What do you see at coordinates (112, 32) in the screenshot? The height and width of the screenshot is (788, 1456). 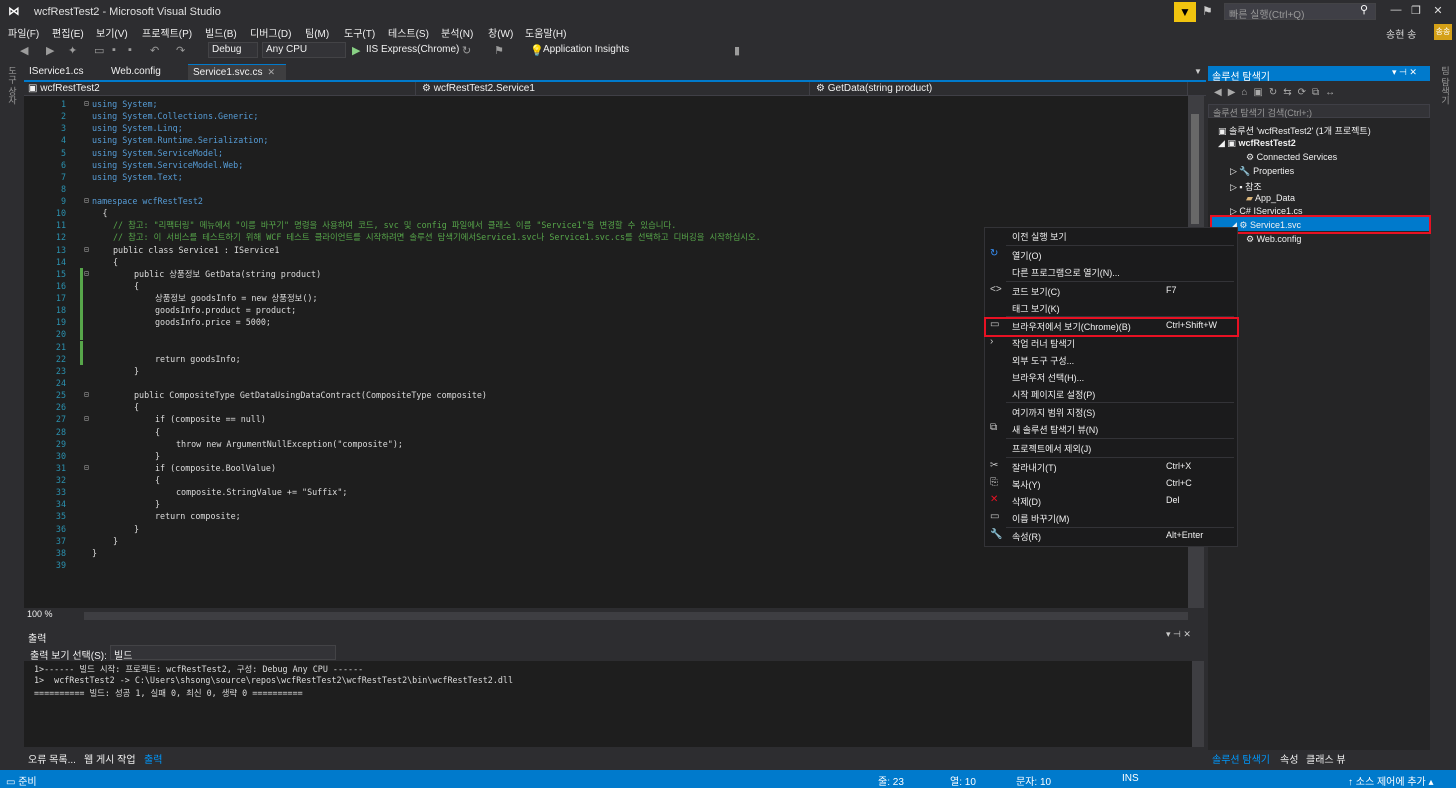 I see `menu-item: 보기(V)` at bounding box center [112, 32].